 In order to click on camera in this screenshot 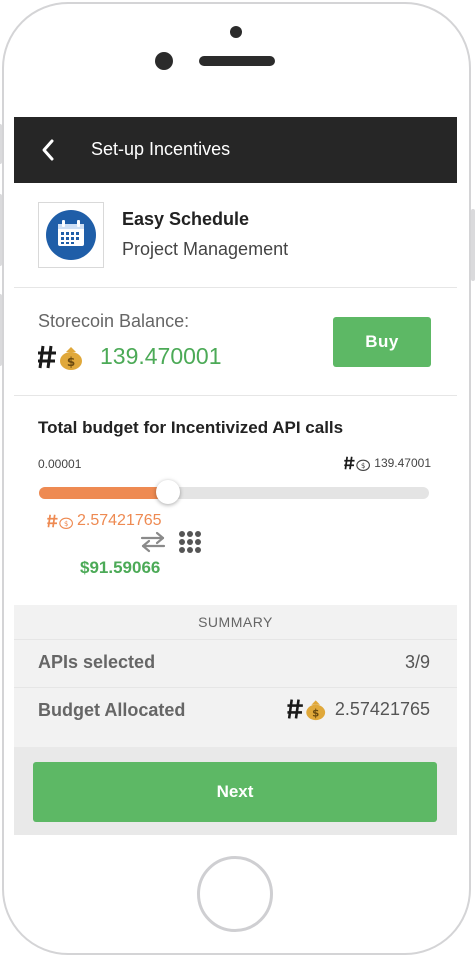, I will do `click(164, 61)`.